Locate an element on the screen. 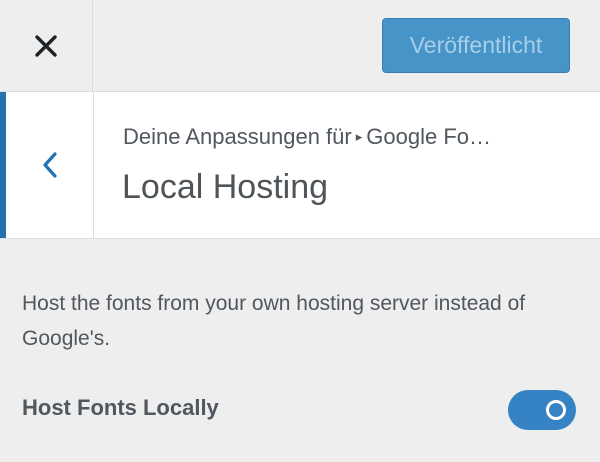  breadcrumb-parent: Deine Anpassungen für is located at coordinates (237, 136).